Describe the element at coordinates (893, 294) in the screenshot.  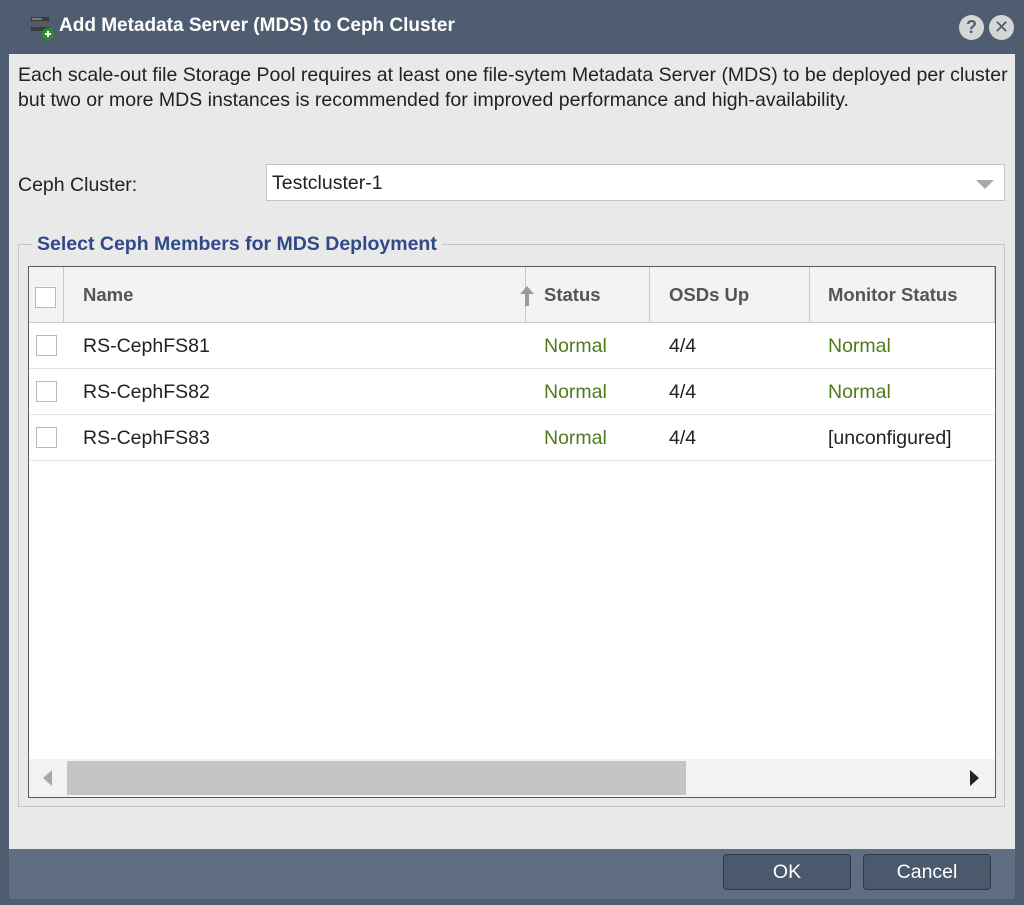
I see `column-header-monitor-status-label: Monitor Status` at that location.